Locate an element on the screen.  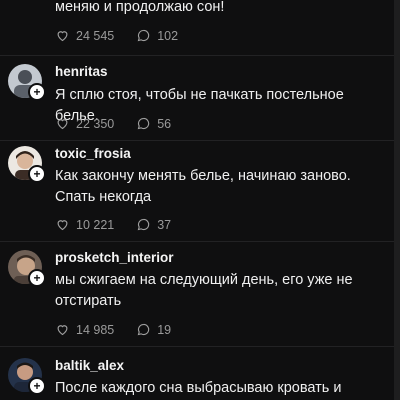
like-count: 22 350 is located at coordinates (95, 123).